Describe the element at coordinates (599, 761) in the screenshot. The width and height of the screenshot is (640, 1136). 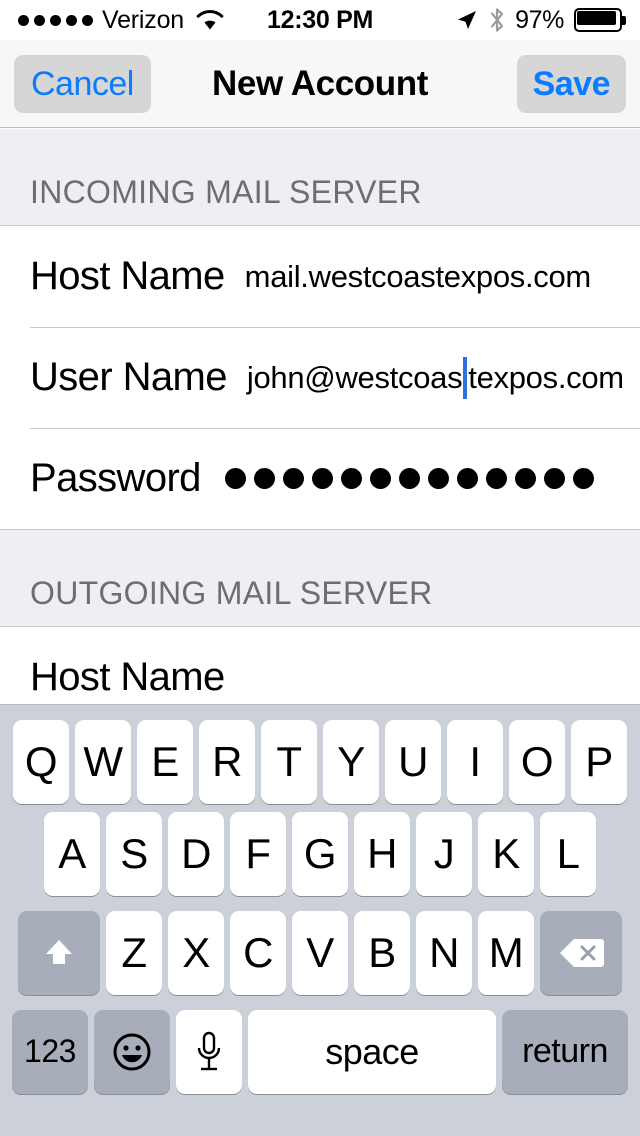
I see `key-p: P` at that location.